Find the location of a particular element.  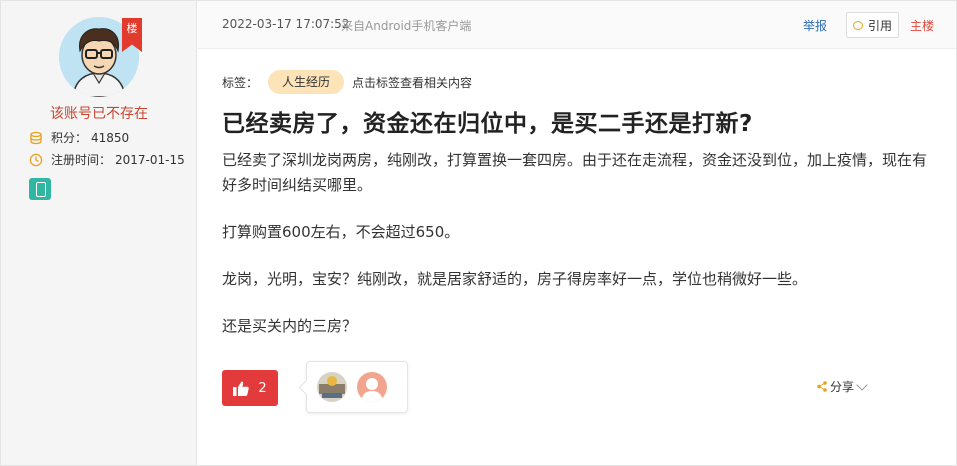

likers-popover is located at coordinates (357, 387).